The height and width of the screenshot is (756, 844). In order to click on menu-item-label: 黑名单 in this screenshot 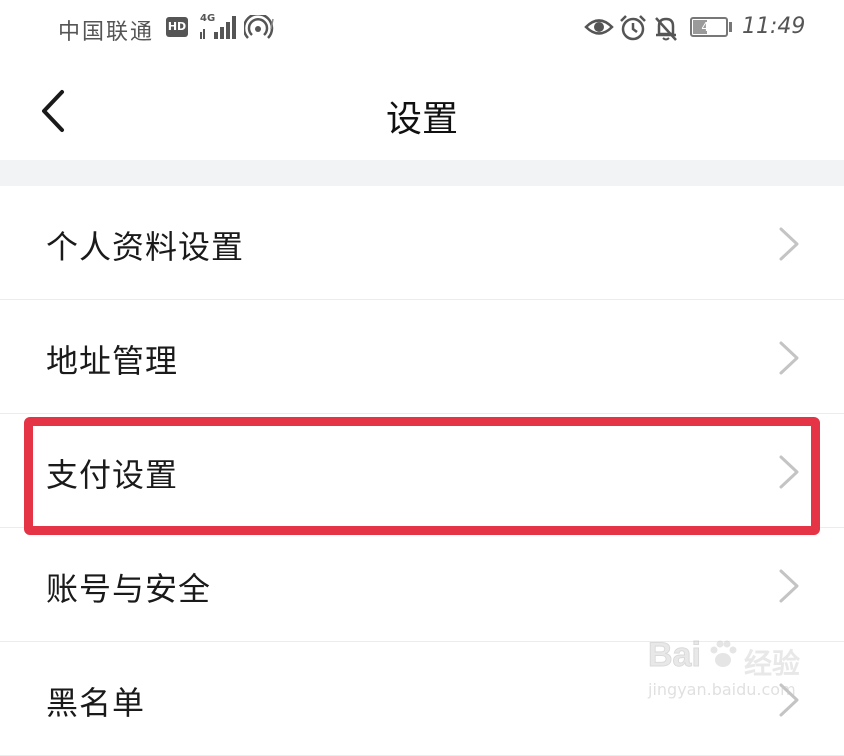, I will do `click(96, 703)`.